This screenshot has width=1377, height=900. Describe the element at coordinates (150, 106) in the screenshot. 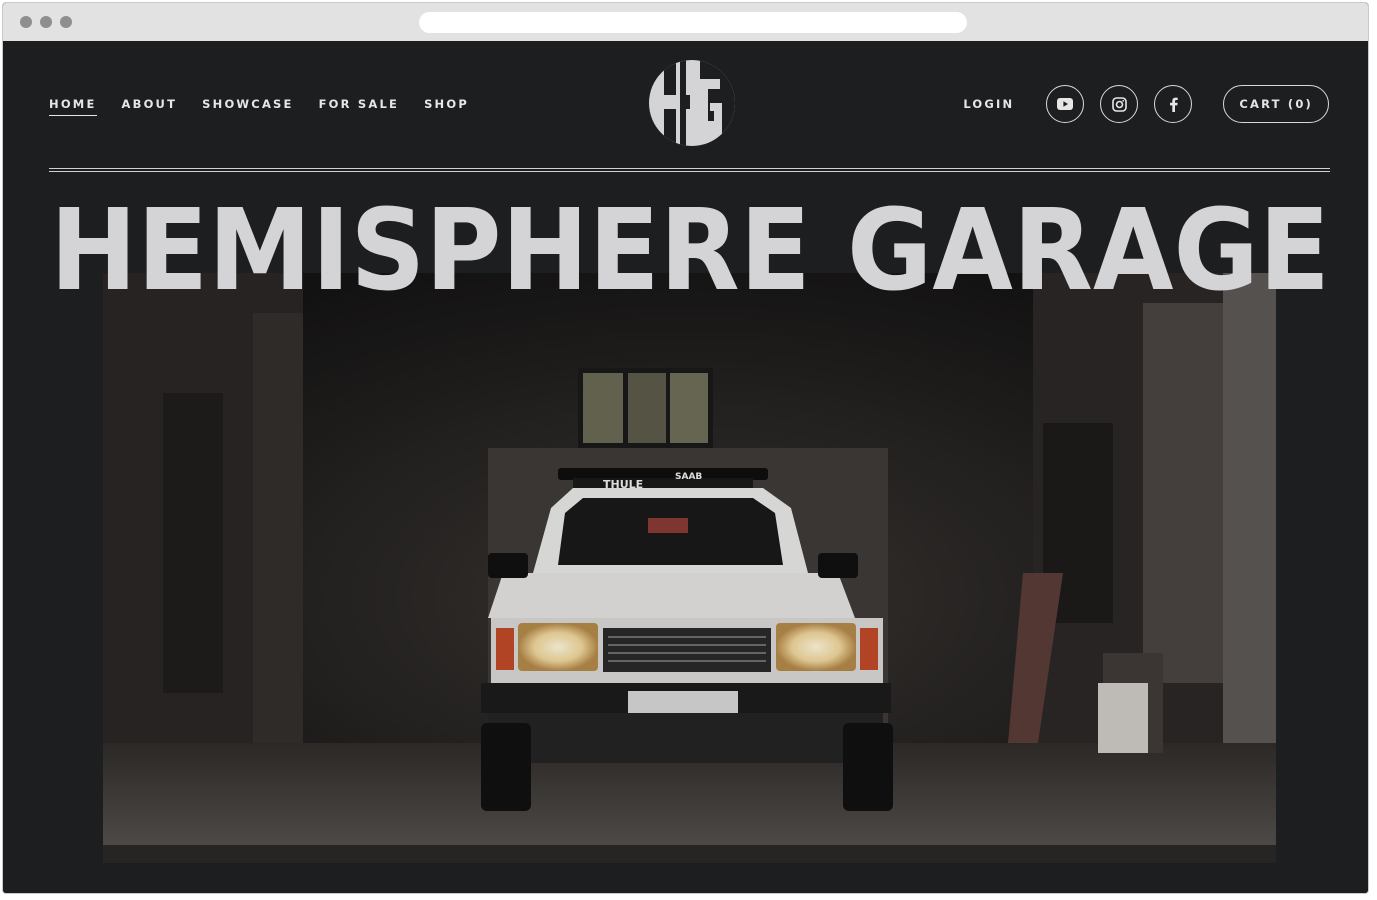

I see `nav-about: ABOUT` at that location.